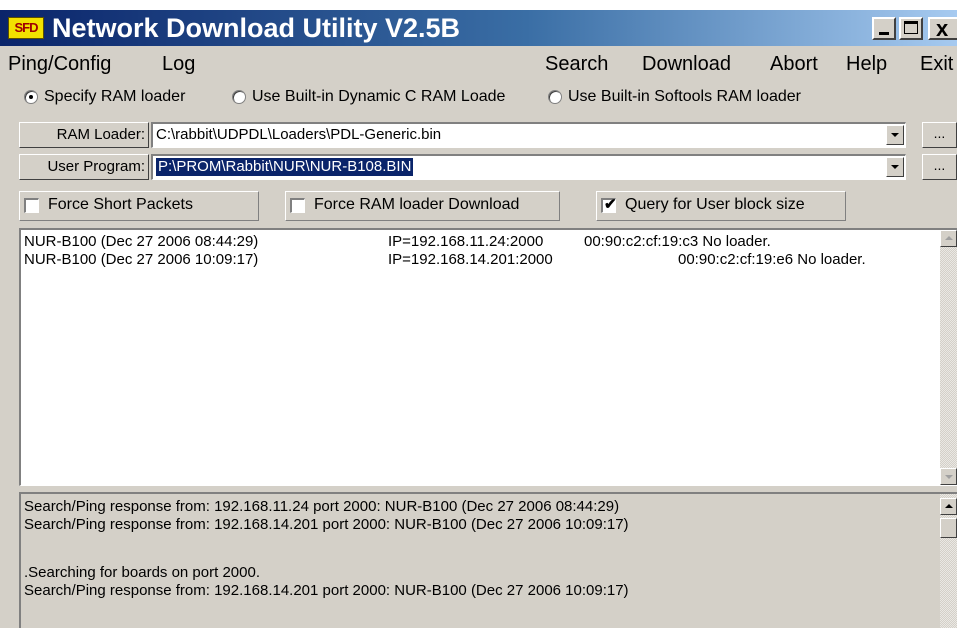 The image size is (957, 628). Describe the element at coordinates (417, 204) in the screenshot. I see `checkbox-label: Force RAM loader Download` at that location.